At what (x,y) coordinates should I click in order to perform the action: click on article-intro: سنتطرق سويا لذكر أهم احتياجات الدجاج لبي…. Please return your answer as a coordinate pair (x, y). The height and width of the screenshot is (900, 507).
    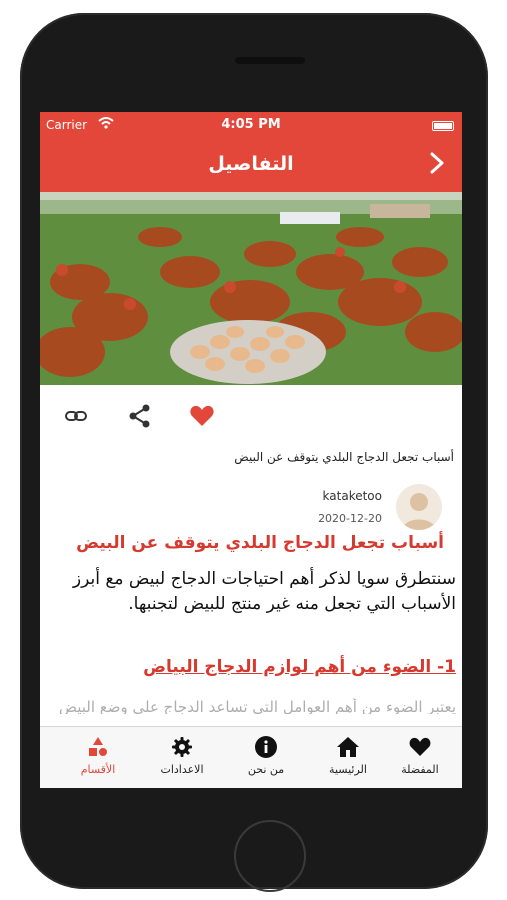
    Looking at the image, I should click on (264, 591).